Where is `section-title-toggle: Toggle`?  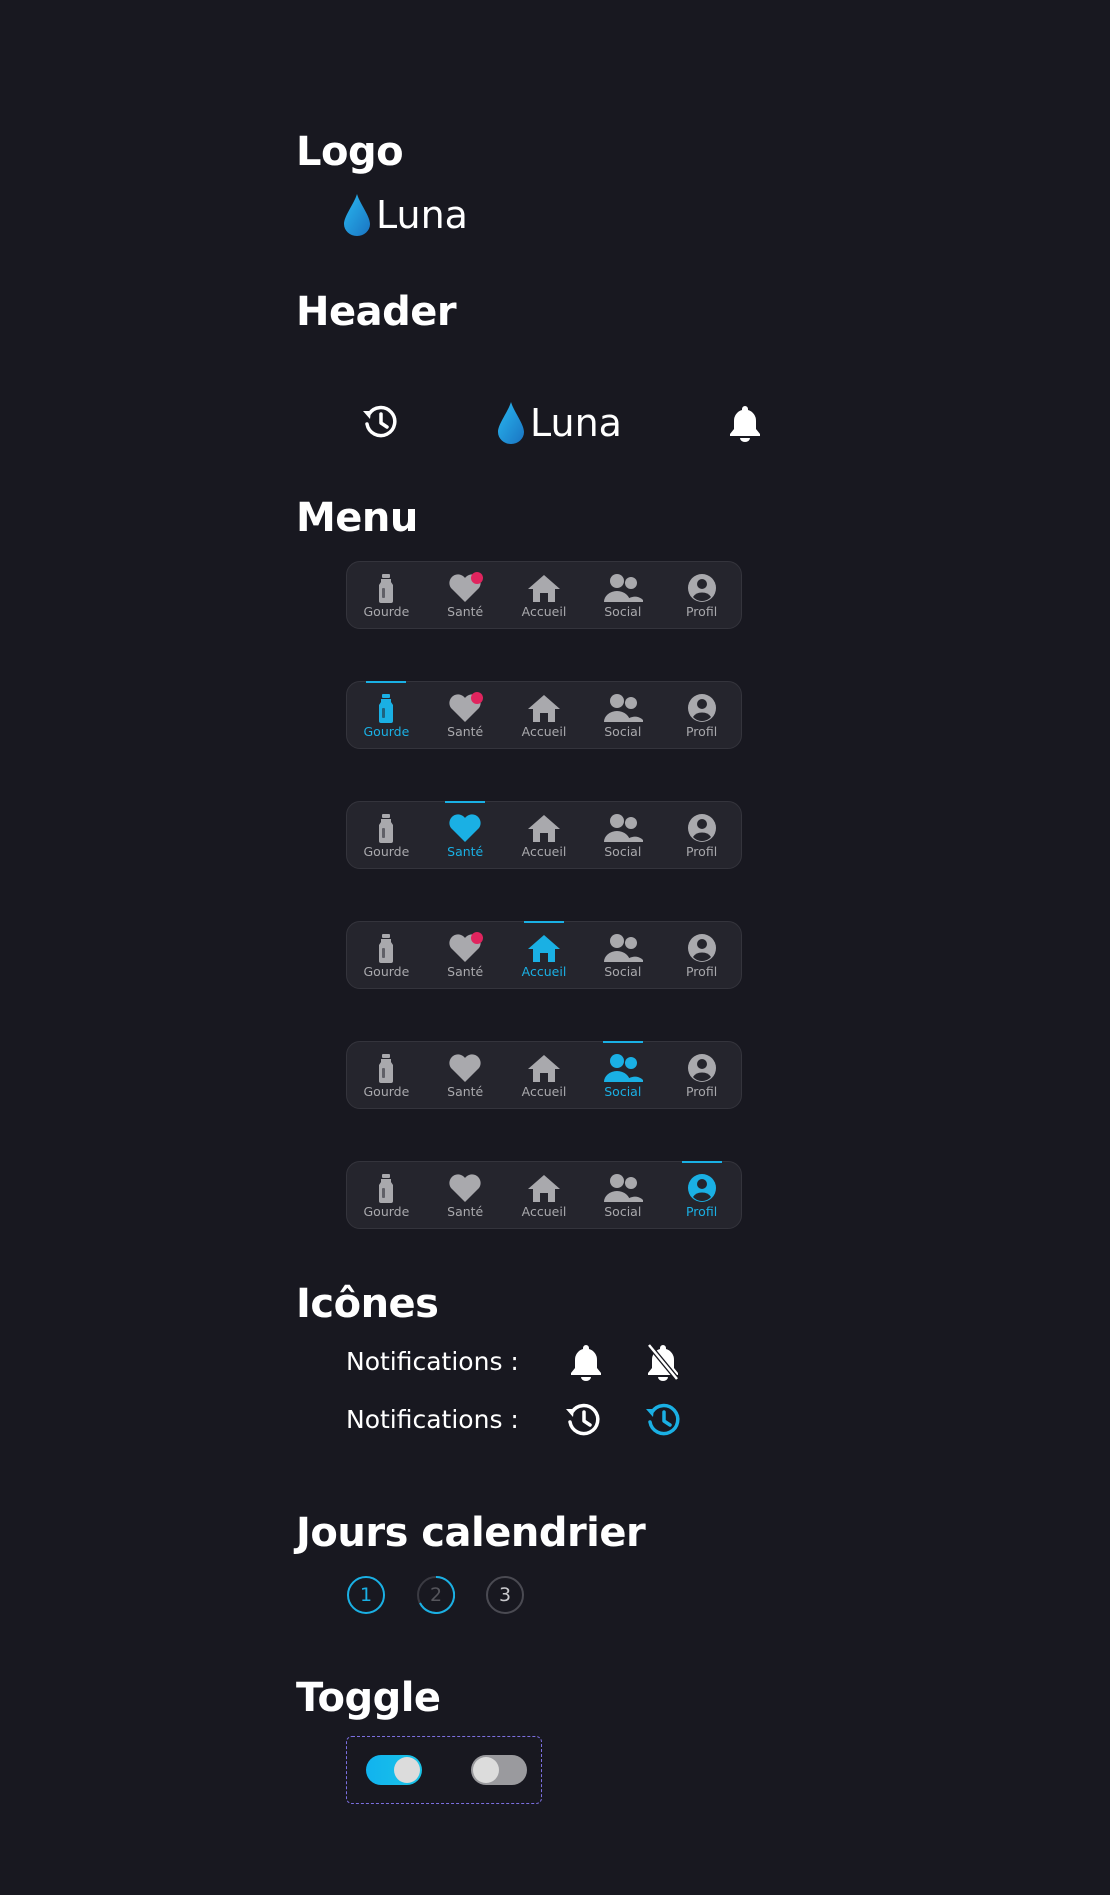
section-title-toggle: Toggle is located at coordinates (368, 1698).